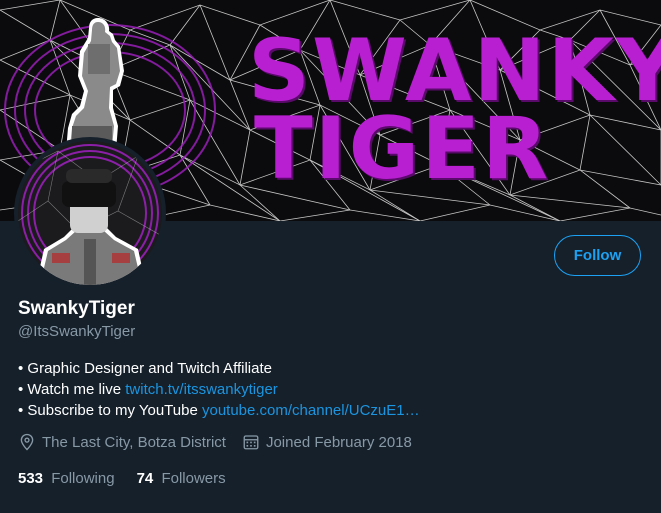 The image size is (661, 513). What do you see at coordinates (110, 410) in the screenshot?
I see `bio-line-3-text: • Subscribe to my YouTube` at bounding box center [110, 410].